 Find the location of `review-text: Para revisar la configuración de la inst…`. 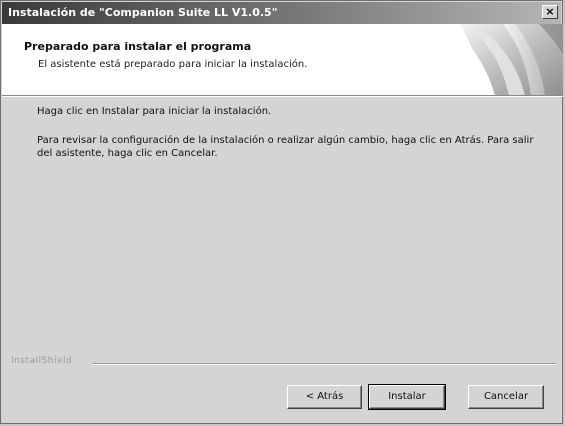

review-text: Para revisar la configuración de la inst… is located at coordinates (285, 147).